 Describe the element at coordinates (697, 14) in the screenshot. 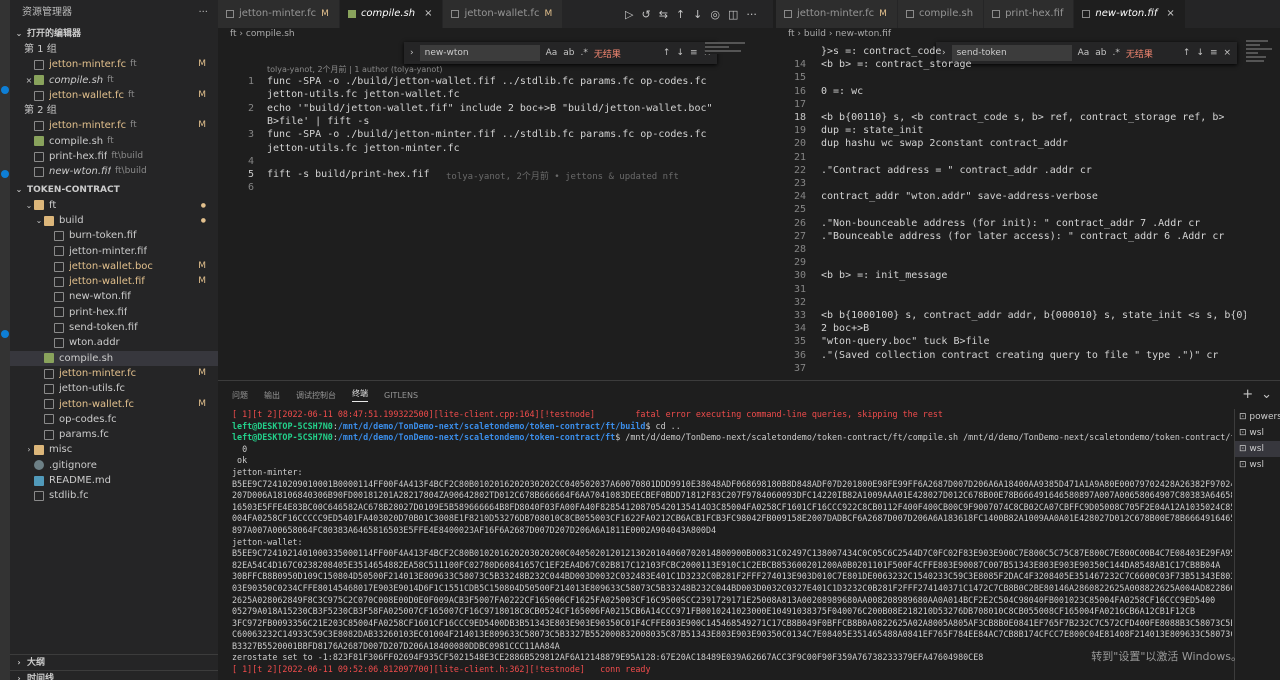

I see `next-change-icon: ↓` at that location.